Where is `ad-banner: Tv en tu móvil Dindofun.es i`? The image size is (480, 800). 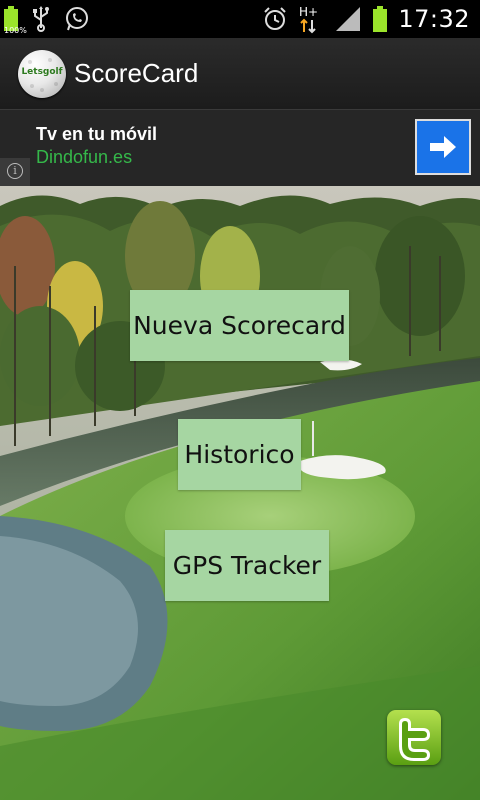
ad-banner: Tv en tu móvil Dindofun.es i is located at coordinates (240, 148).